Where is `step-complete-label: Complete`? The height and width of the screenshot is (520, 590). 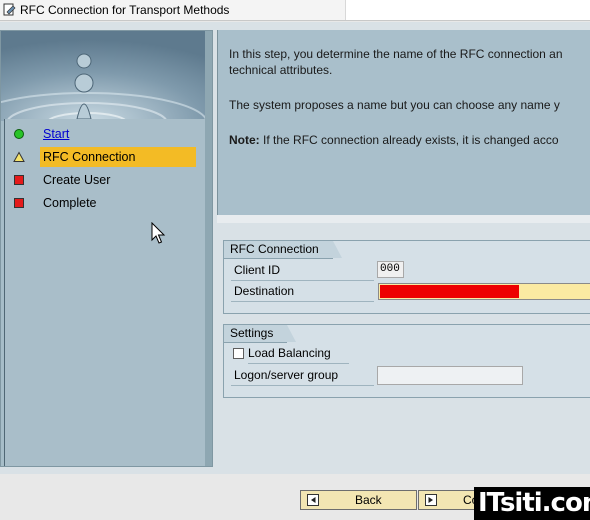 step-complete-label: Complete is located at coordinates (70, 203).